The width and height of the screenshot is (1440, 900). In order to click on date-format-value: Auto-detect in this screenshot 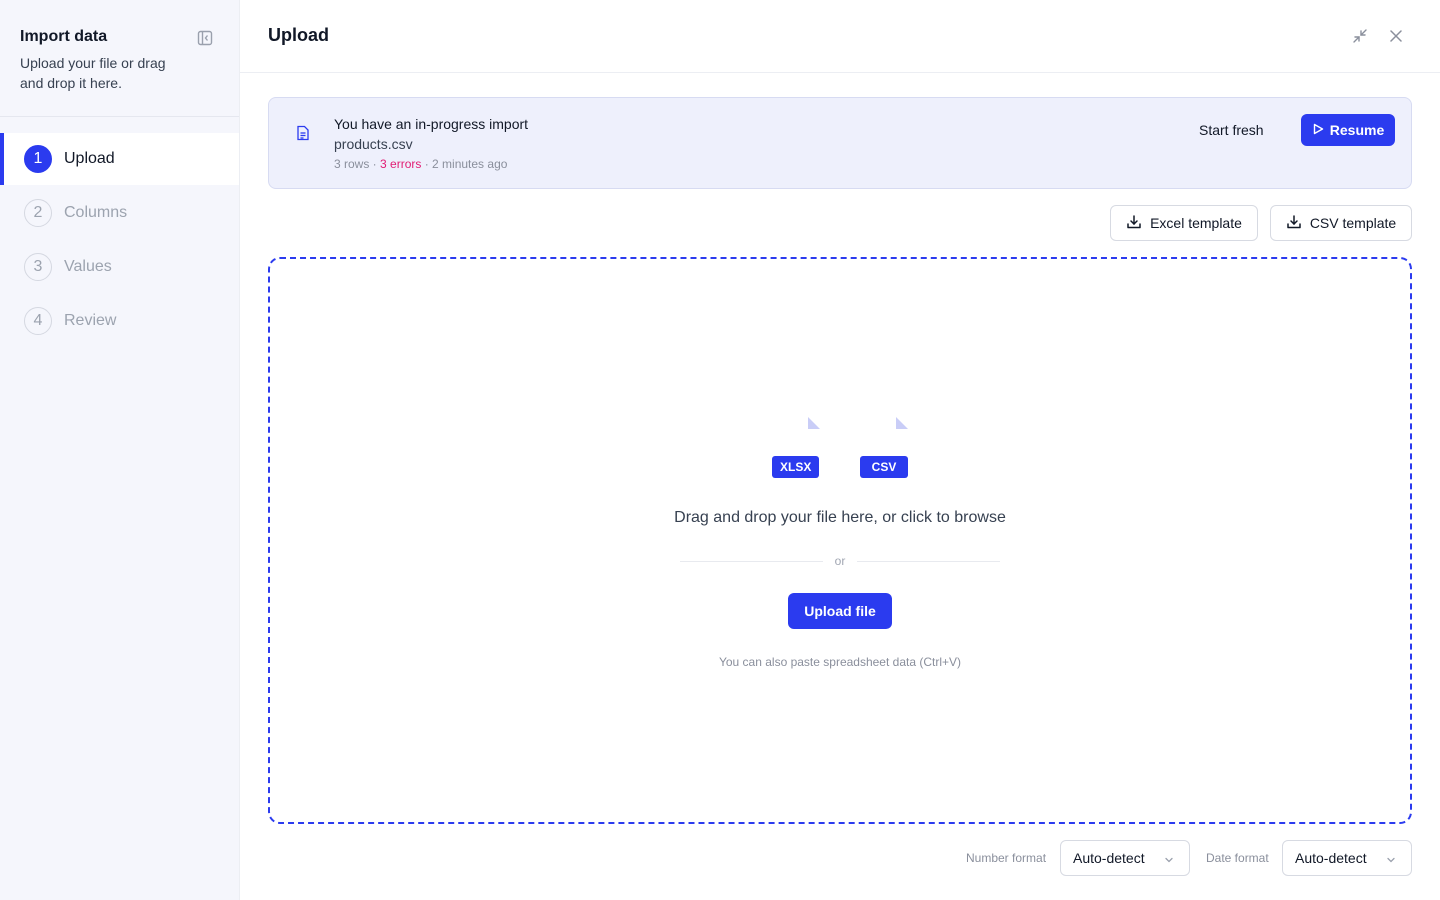, I will do `click(1331, 858)`.